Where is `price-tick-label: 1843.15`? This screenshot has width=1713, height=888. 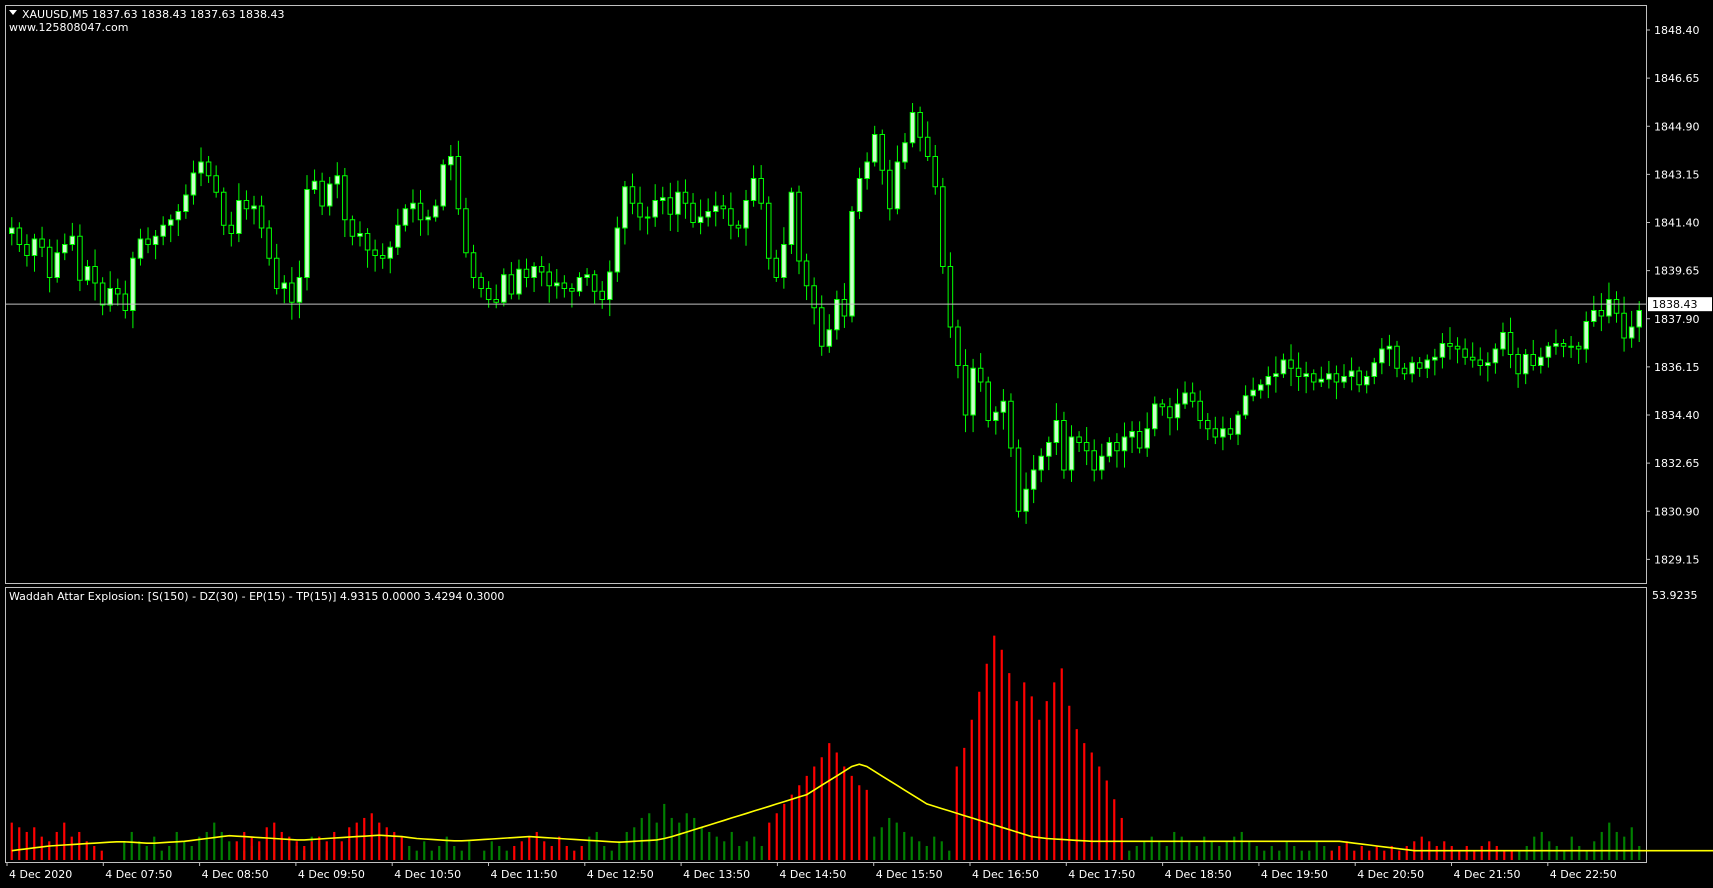 price-tick-label: 1843.15 is located at coordinates (1677, 174).